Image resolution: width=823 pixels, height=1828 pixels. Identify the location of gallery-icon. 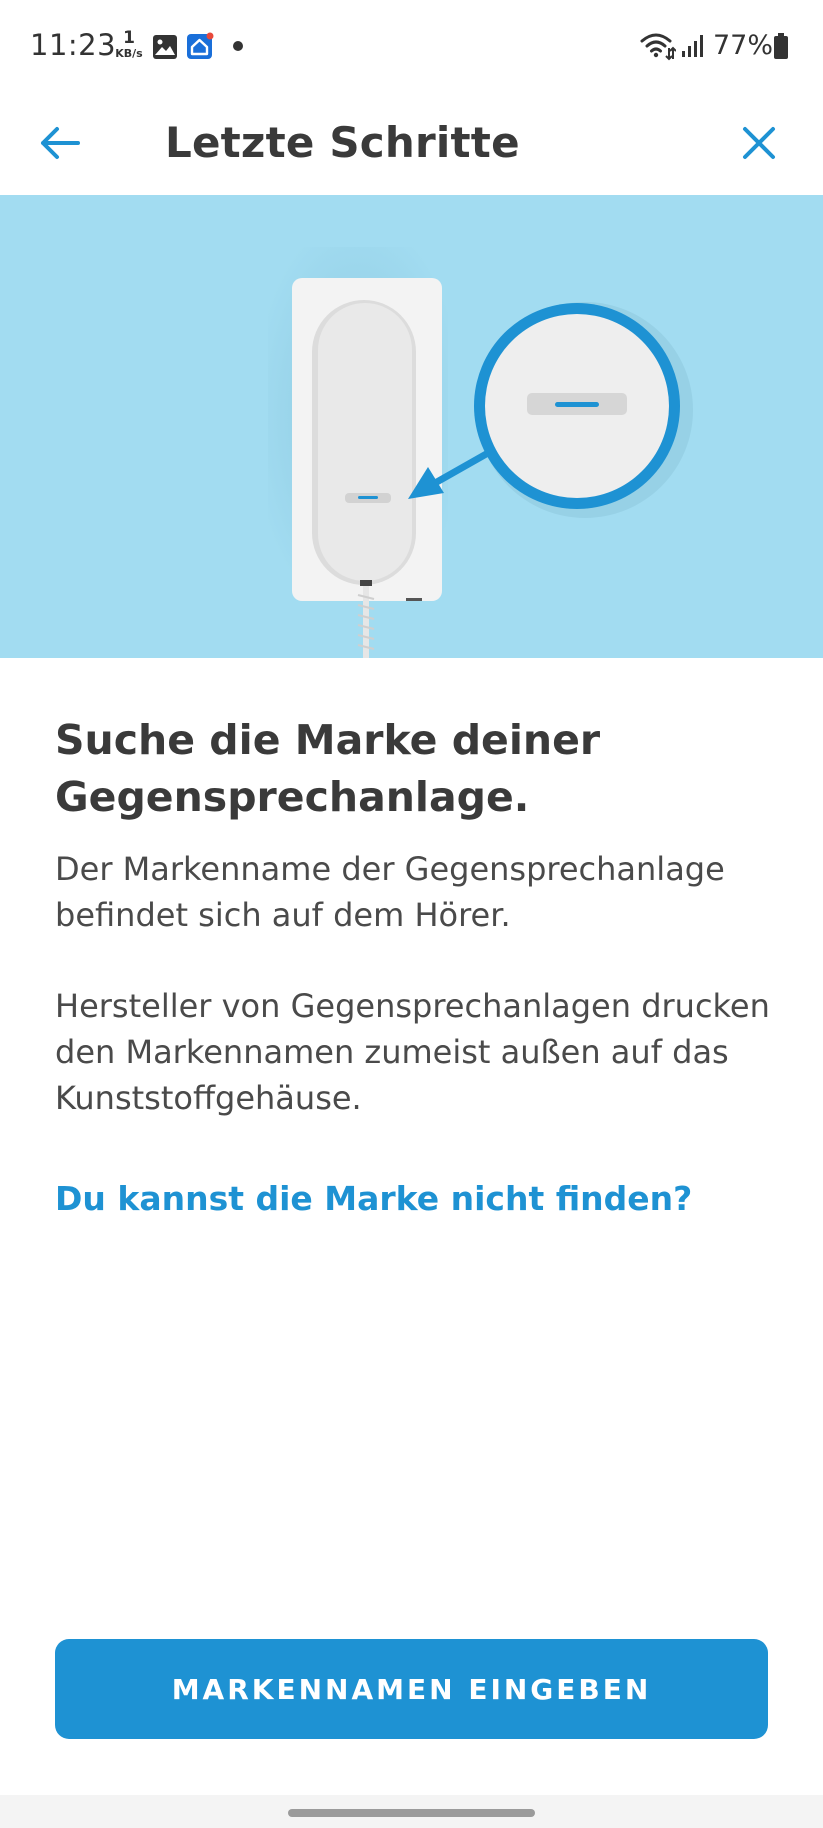
(165, 47).